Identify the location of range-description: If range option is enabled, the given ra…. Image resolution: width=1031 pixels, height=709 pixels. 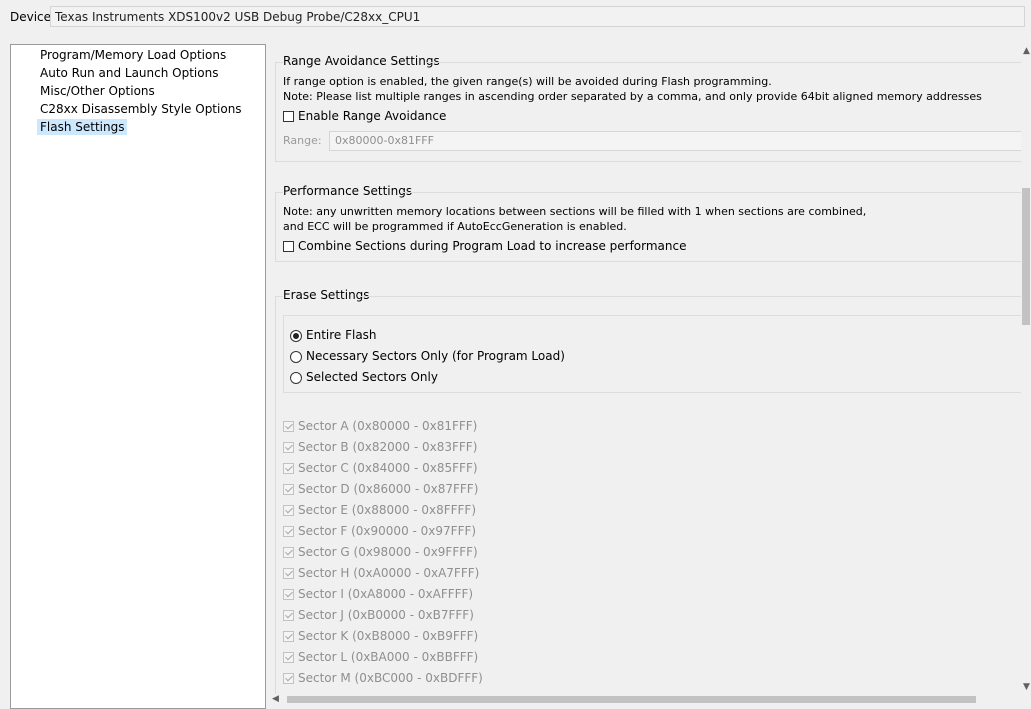
(527, 81).